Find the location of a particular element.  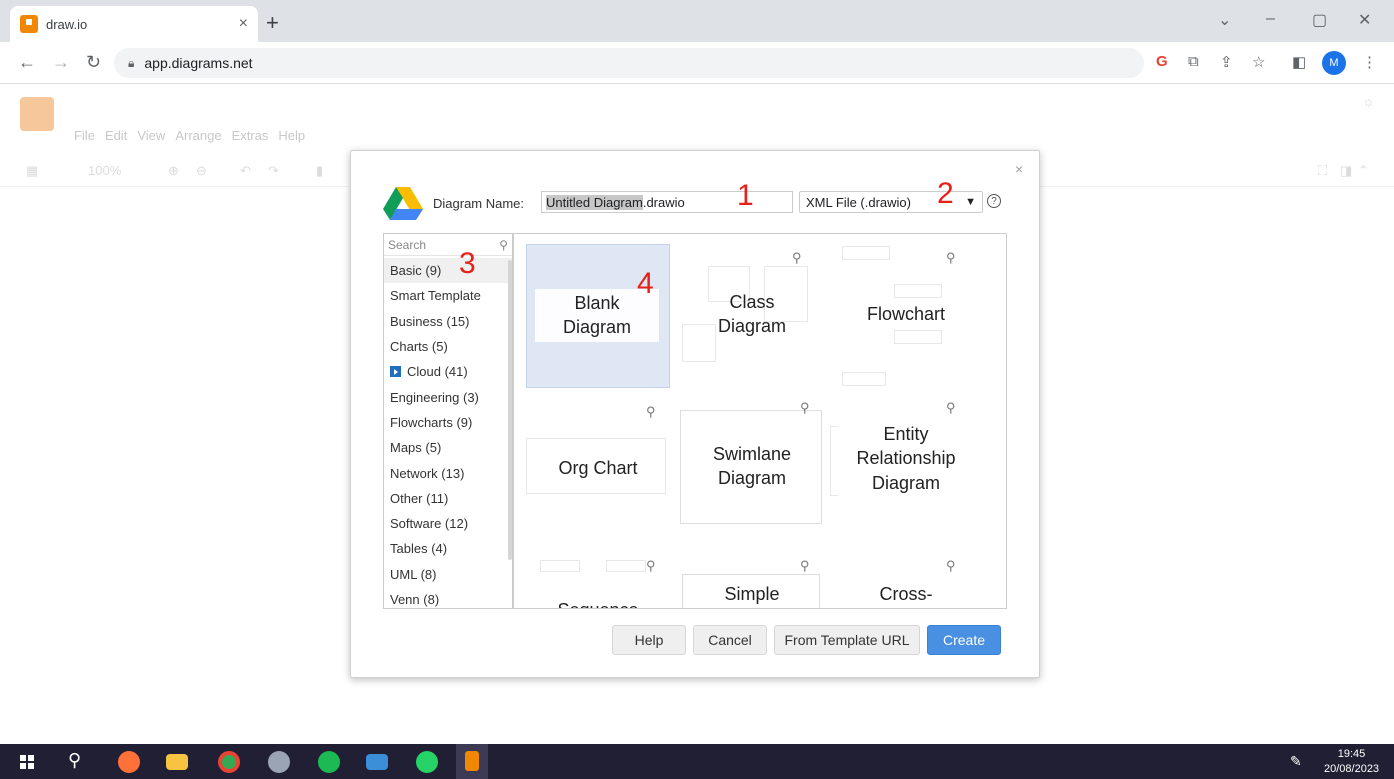

template-sequence: Sequence ⚲ is located at coordinates (598, 580).